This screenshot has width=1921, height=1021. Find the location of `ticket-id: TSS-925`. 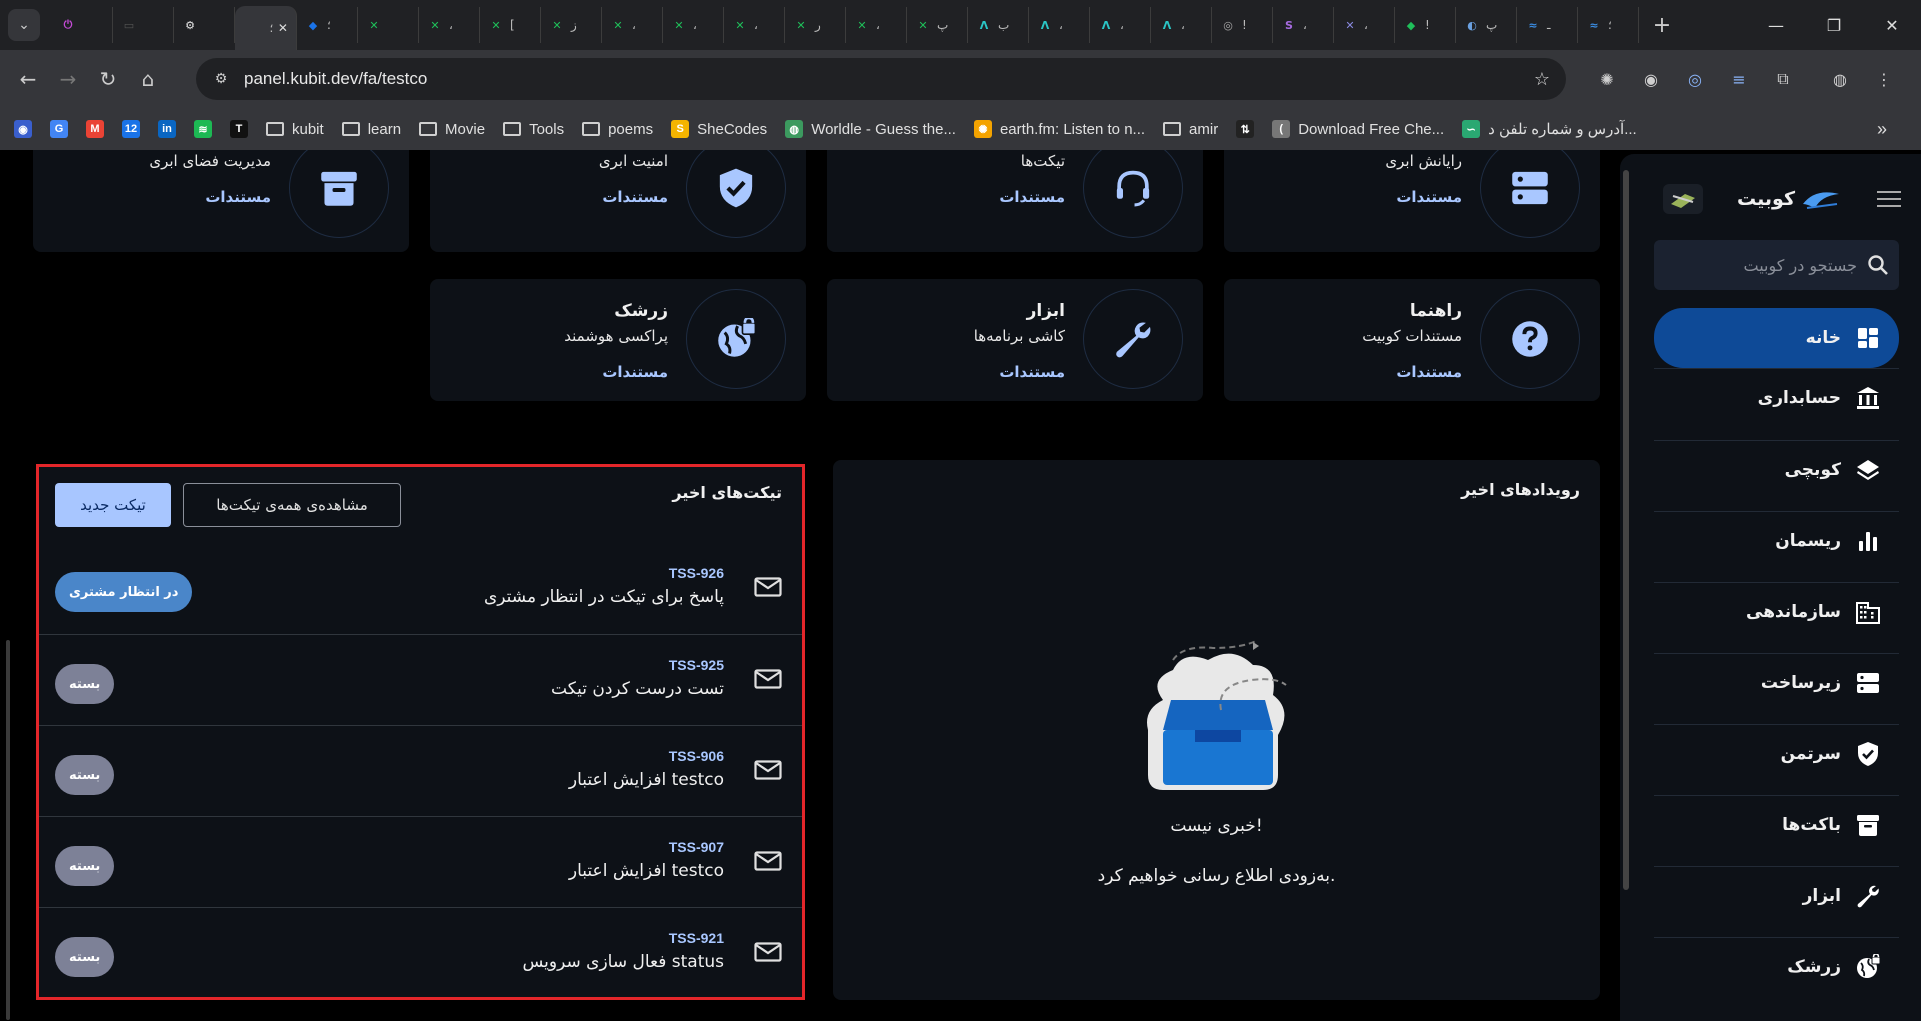

ticket-id: TSS-925 is located at coordinates (696, 665).